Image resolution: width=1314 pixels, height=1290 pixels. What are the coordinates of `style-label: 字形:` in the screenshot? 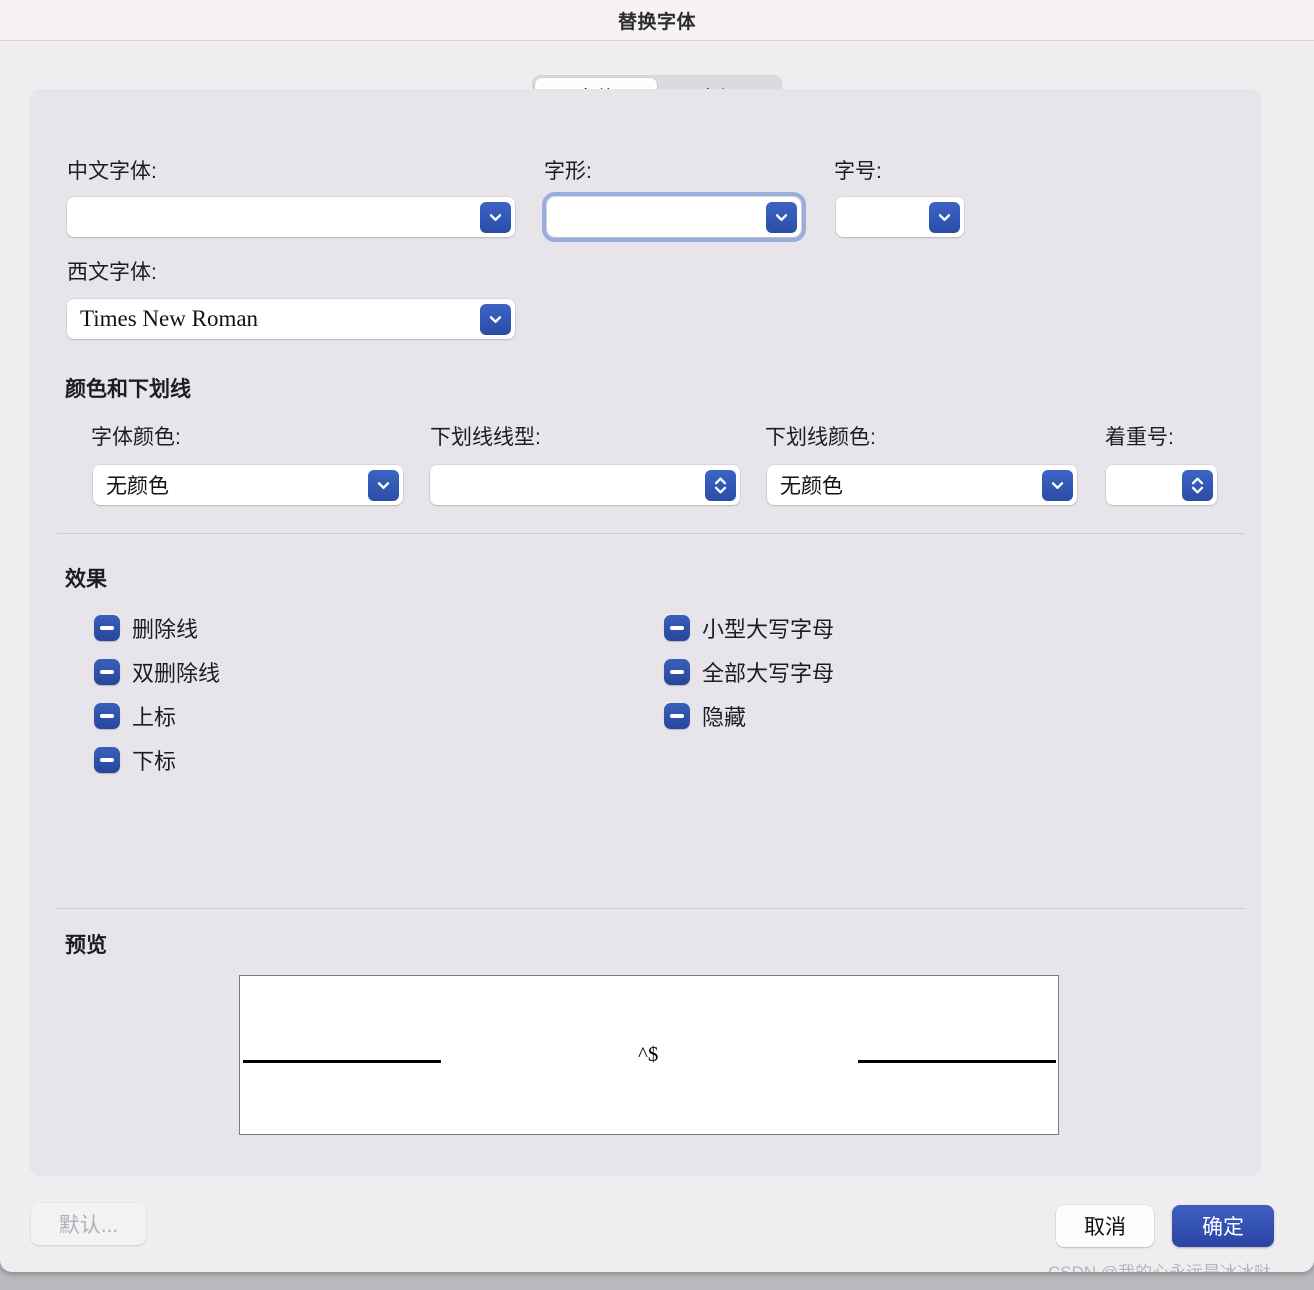 It's located at (568, 171).